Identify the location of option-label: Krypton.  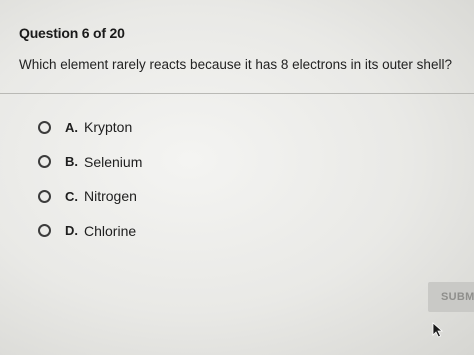
(108, 127).